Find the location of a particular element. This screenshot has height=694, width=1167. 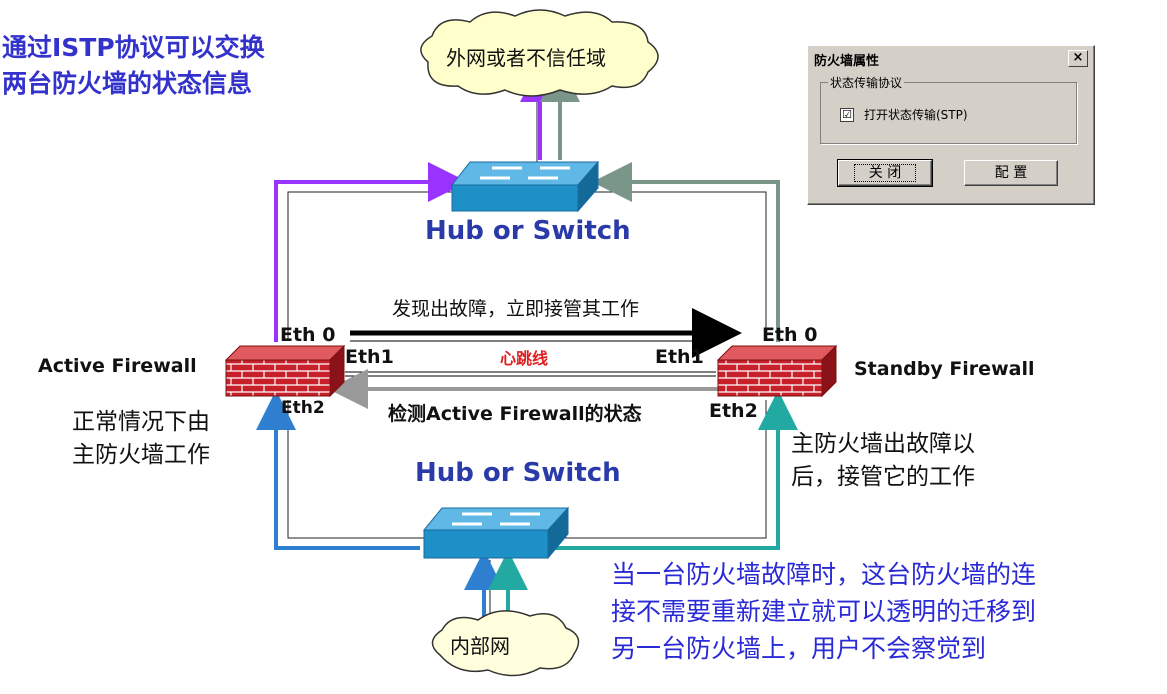

detect-label: 检测Active Firewall的状态 is located at coordinates (515, 414).